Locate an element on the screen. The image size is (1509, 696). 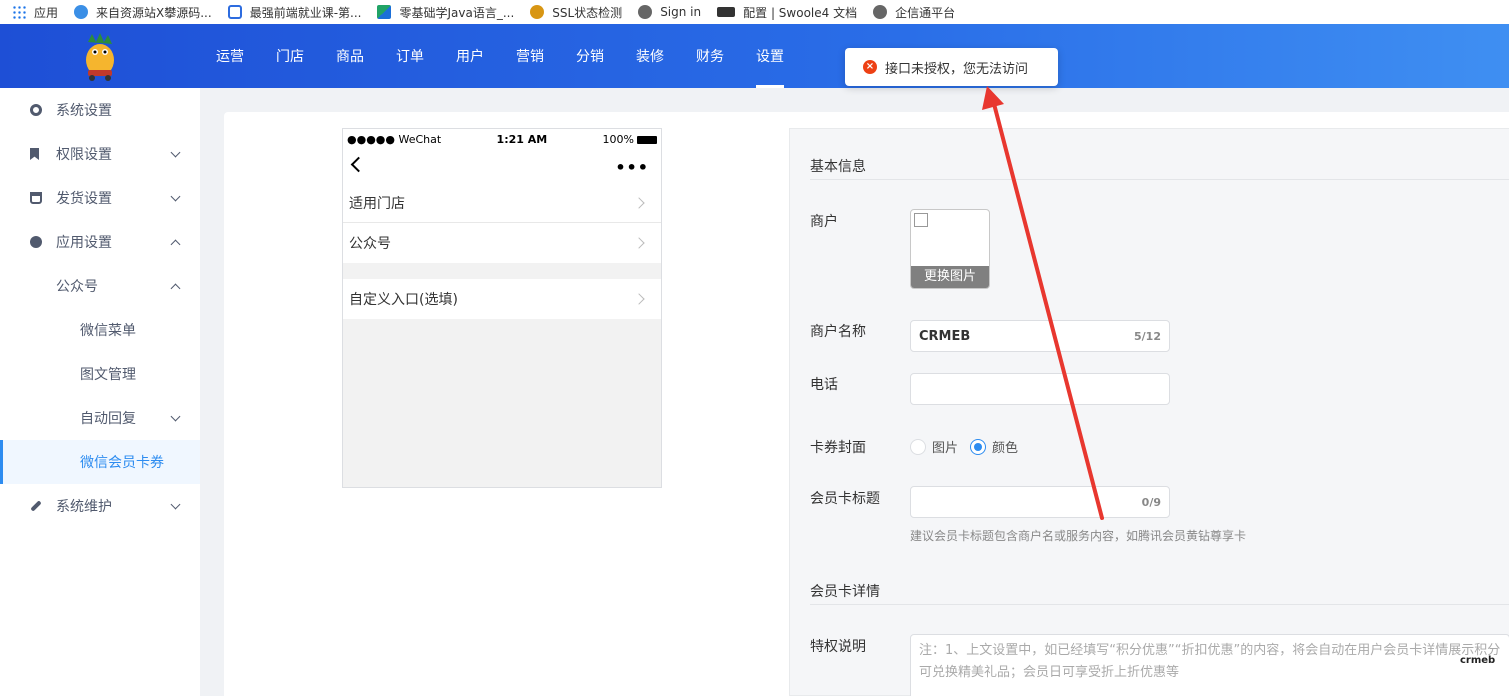
phone-status-bar: ●●●●● WeChat 1:21 AM 100% is located at coordinates (502, 139).